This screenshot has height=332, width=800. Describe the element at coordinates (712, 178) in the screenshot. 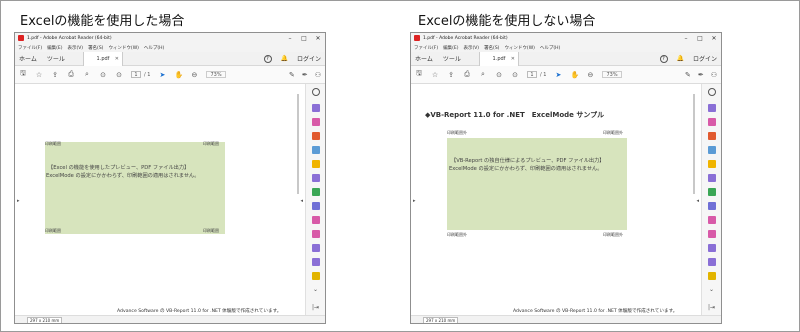

I see `organize-pages-icon` at that location.